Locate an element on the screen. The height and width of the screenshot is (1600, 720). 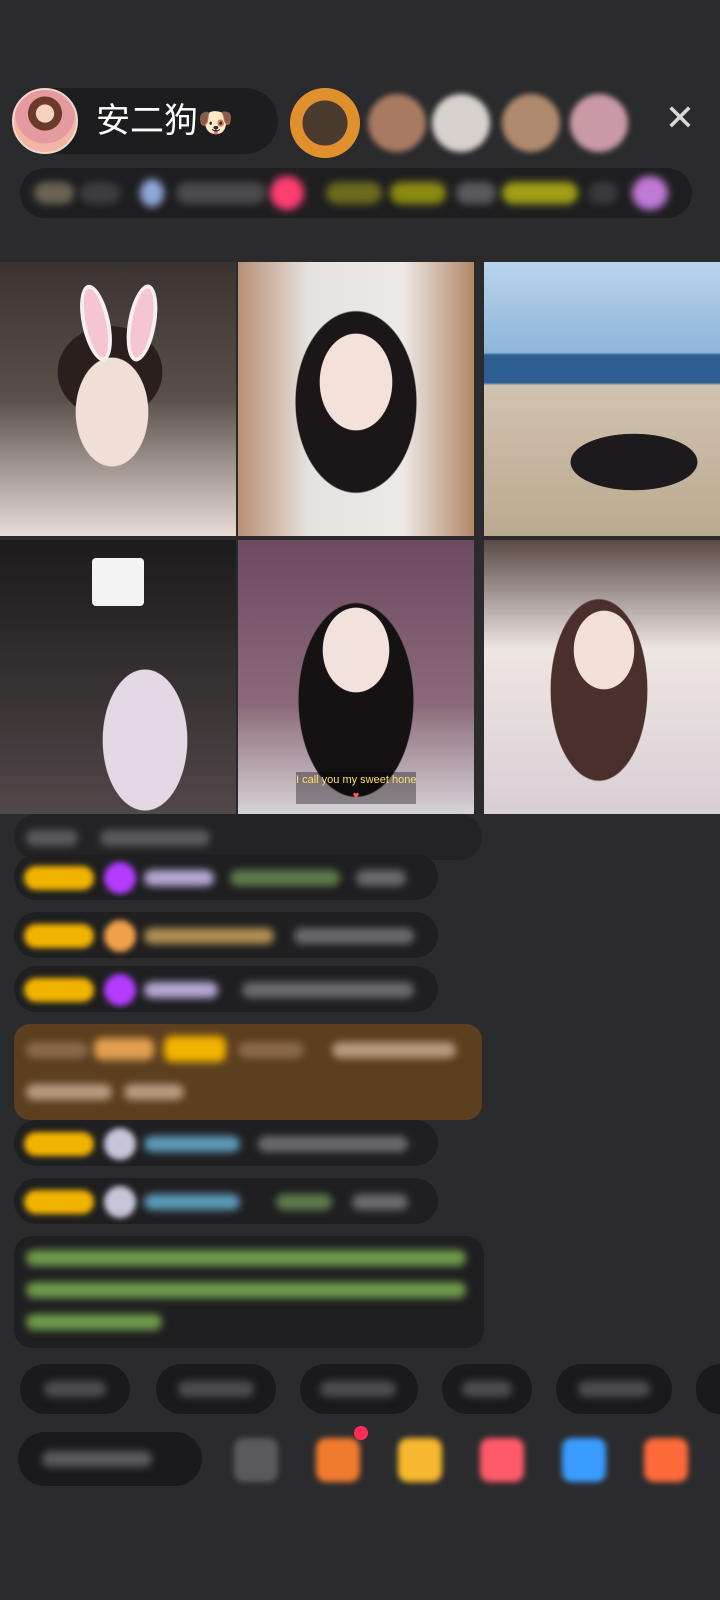
red-packet-icon is located at coordinates (502, 1460).